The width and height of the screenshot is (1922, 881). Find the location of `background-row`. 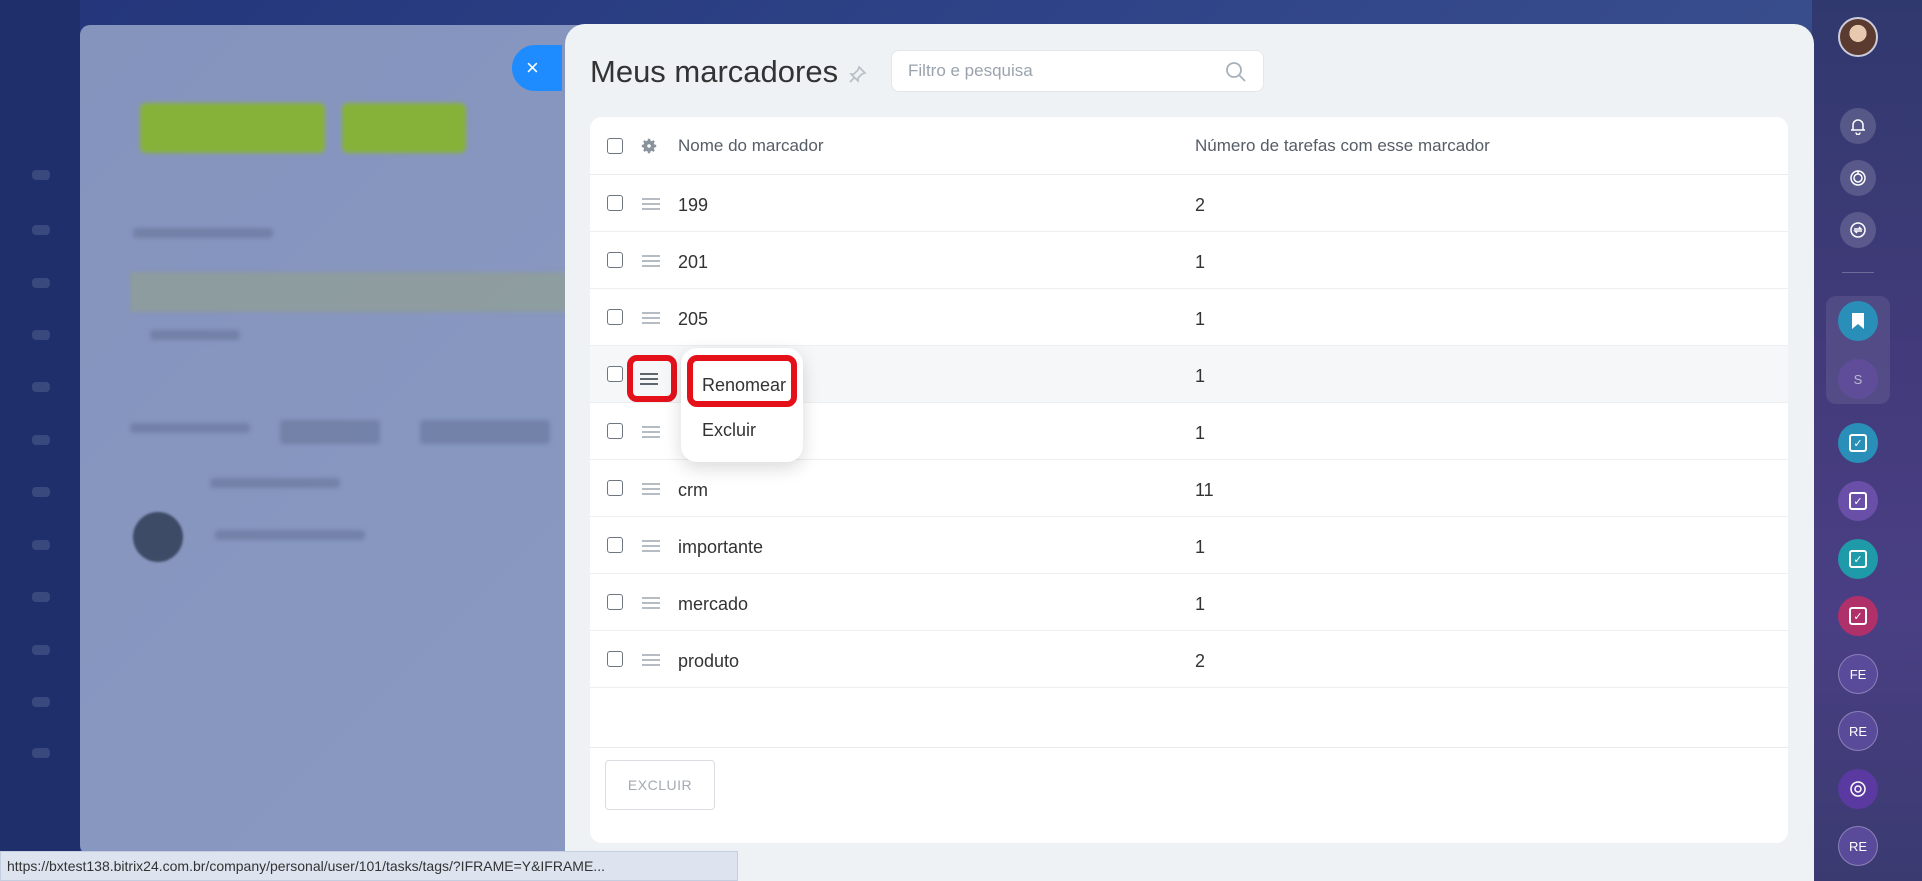

background-row is located at coordinates (360, 292).